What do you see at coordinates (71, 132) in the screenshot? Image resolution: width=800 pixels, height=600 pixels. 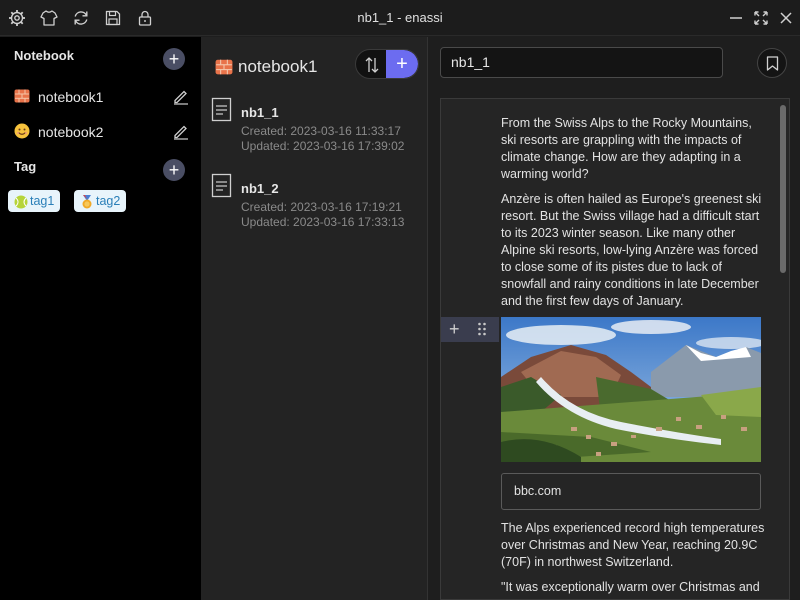 I see `notebook-label: notebook2` at bounding box center [71, 132].